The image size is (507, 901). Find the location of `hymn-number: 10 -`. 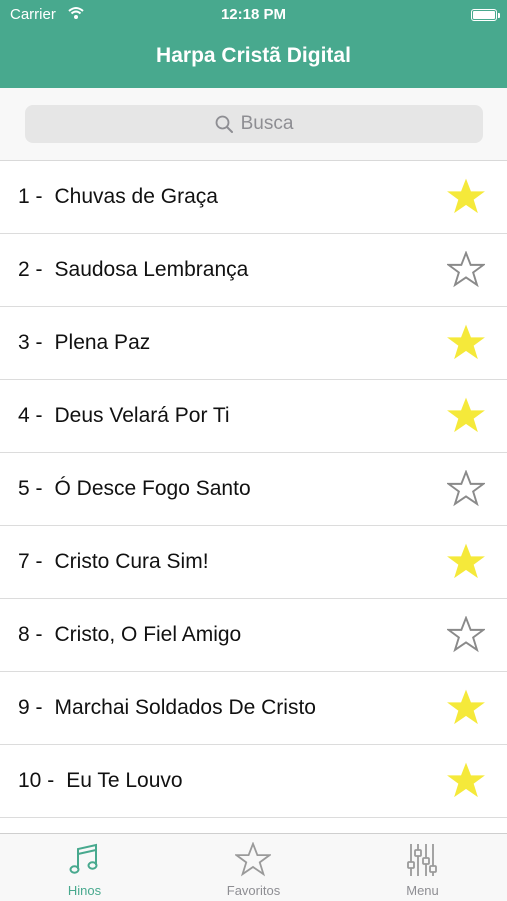

hymn-number: 10 - is located at coordinates (36, 780).